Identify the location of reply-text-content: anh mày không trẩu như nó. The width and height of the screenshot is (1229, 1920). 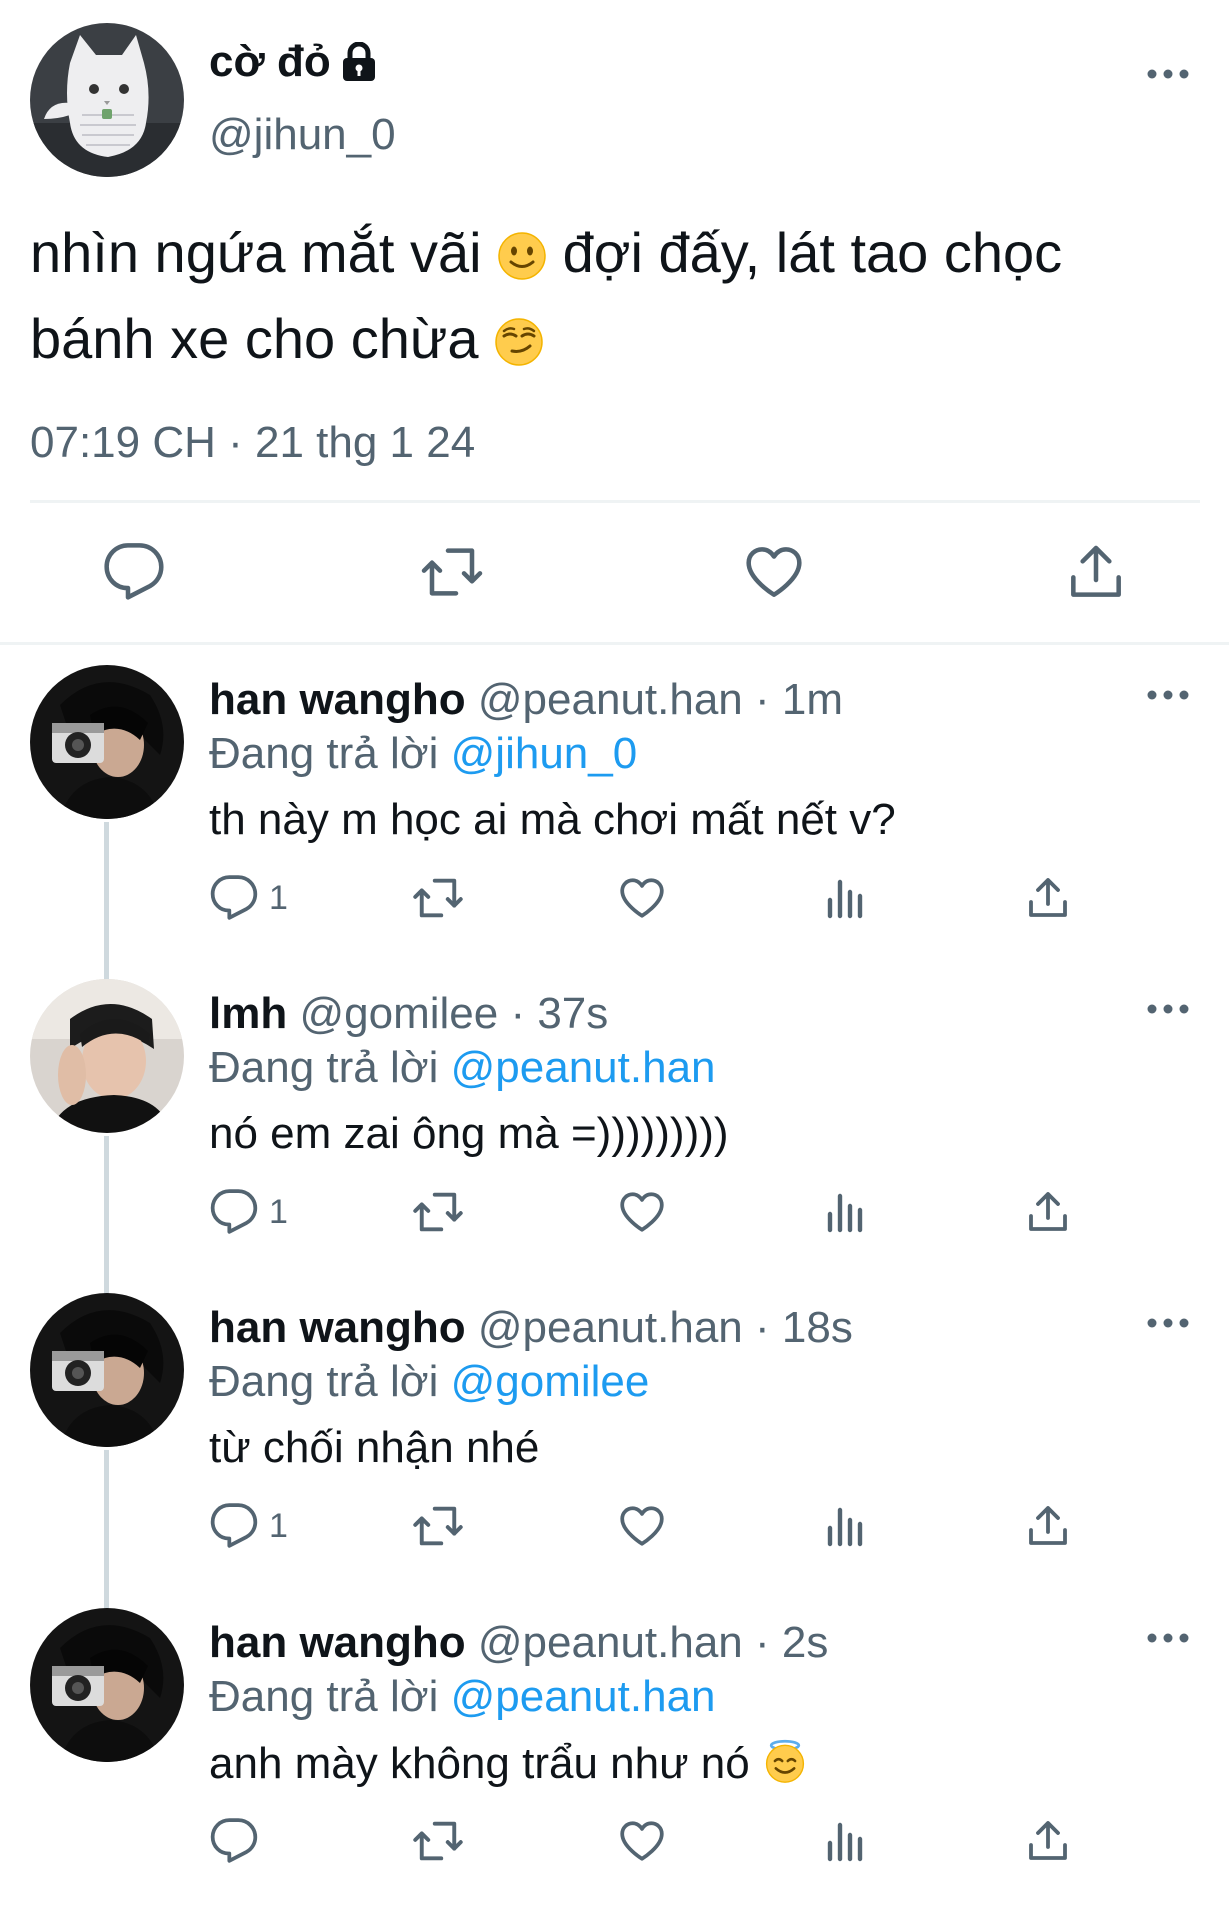
(479, 1763).